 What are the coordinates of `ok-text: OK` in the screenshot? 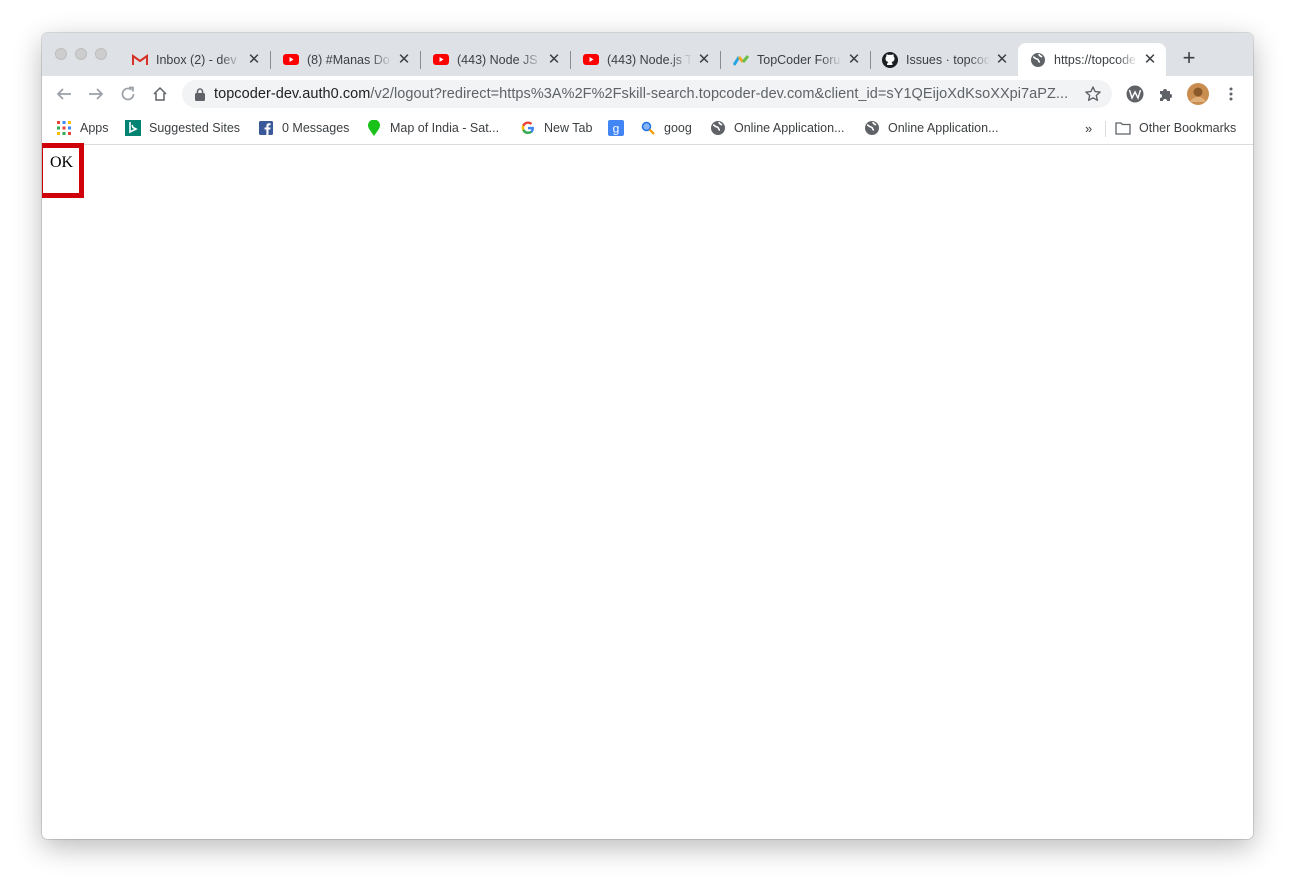 It's located at (62, 162).